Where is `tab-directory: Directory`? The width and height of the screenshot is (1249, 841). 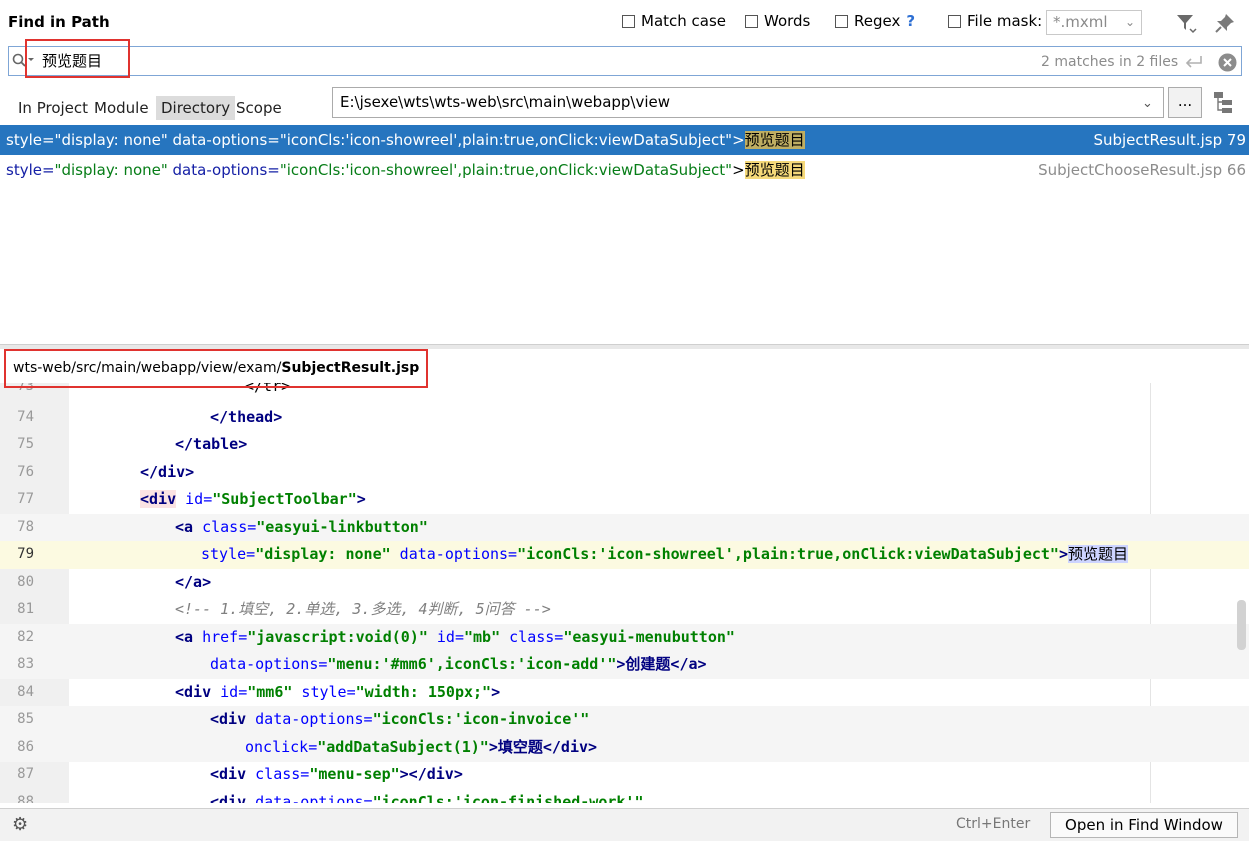 tab-directory: Directory is located at coordinates (196, 108).